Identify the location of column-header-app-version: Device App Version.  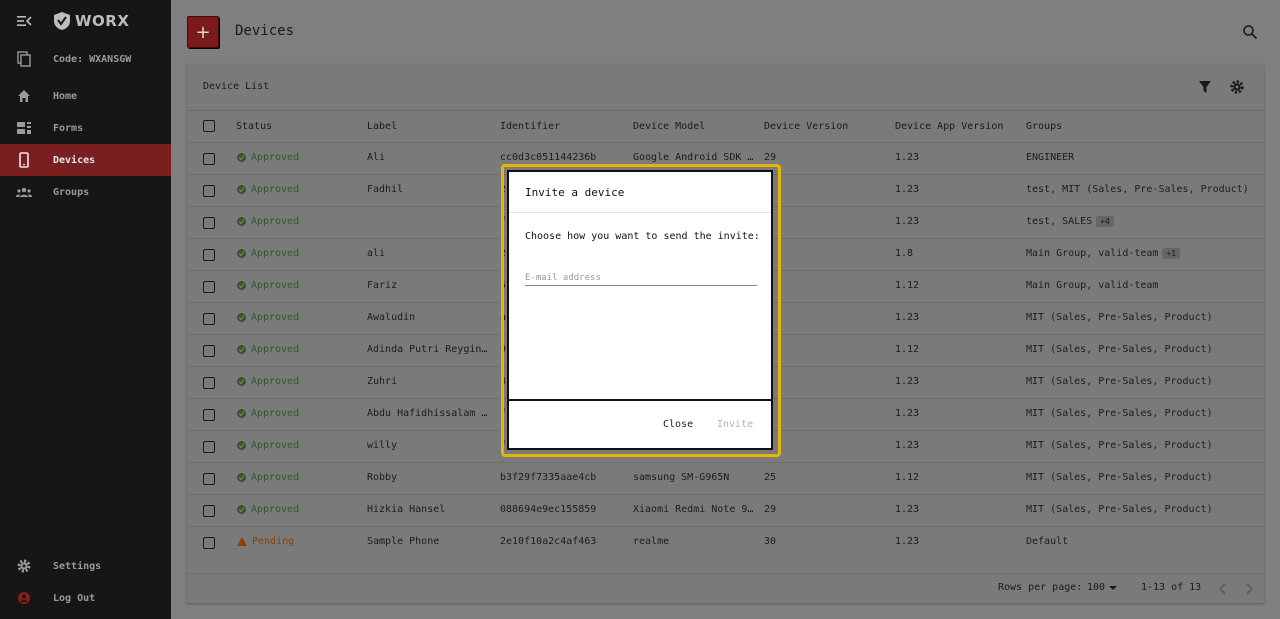
(949, 126).